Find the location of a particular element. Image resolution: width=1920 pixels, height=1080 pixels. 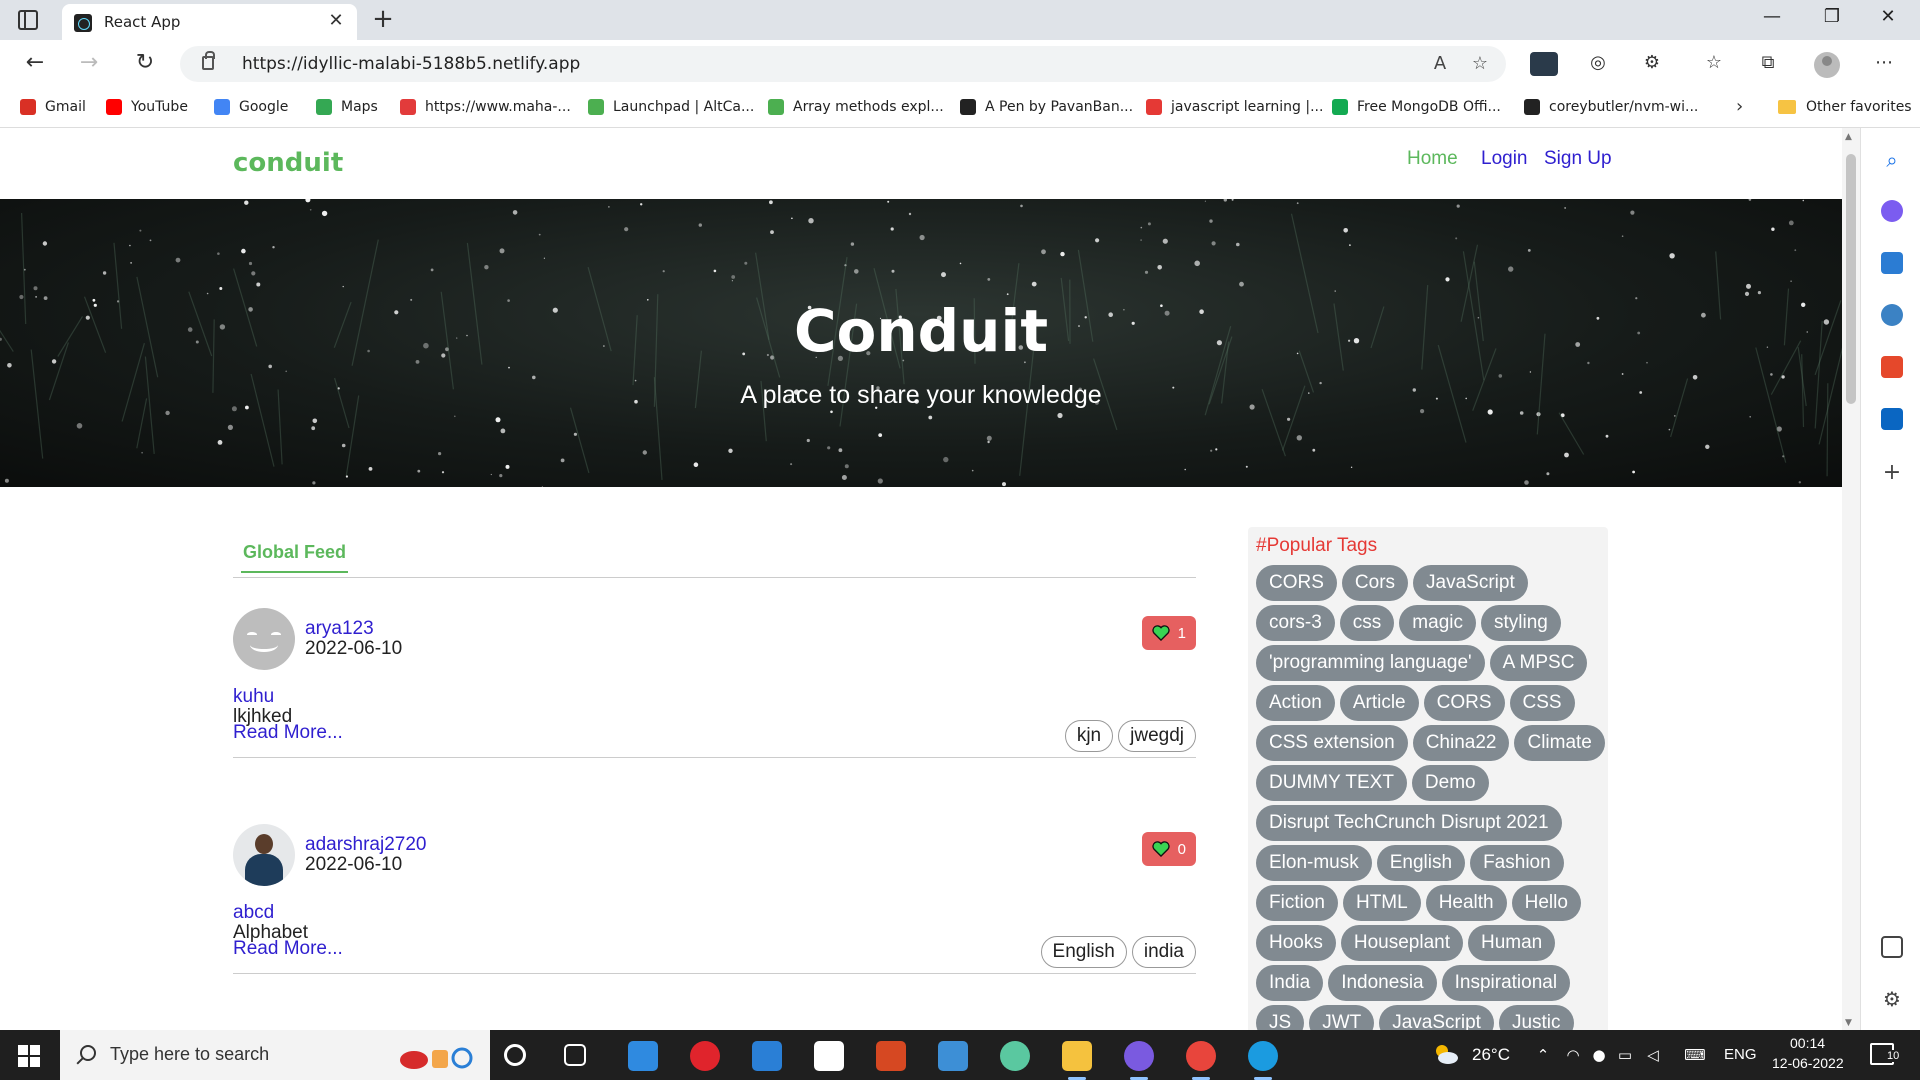

article-tag: kjn is located at coordinates (1089, 736).